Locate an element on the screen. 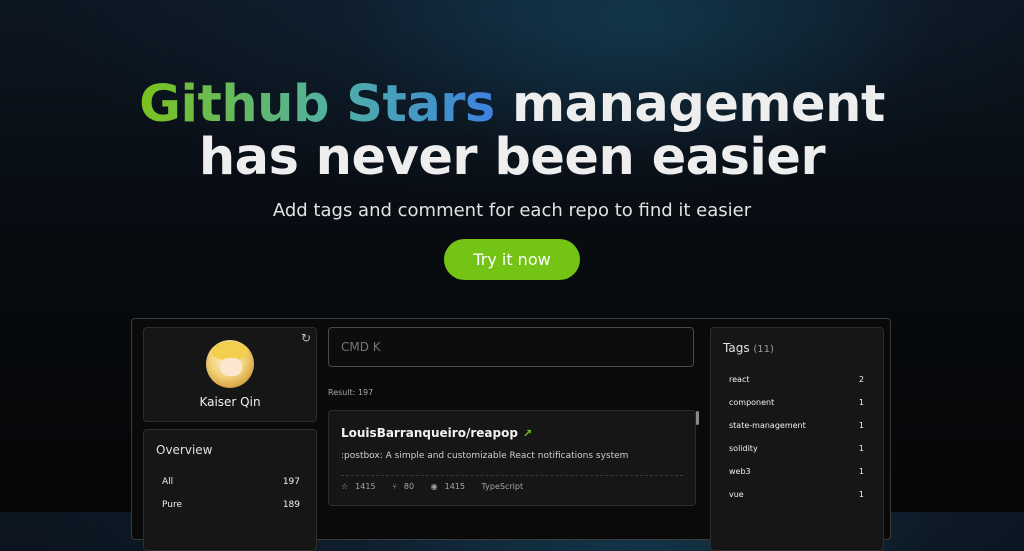  result-count: Result: 197 is located at coordinates (351, 392).